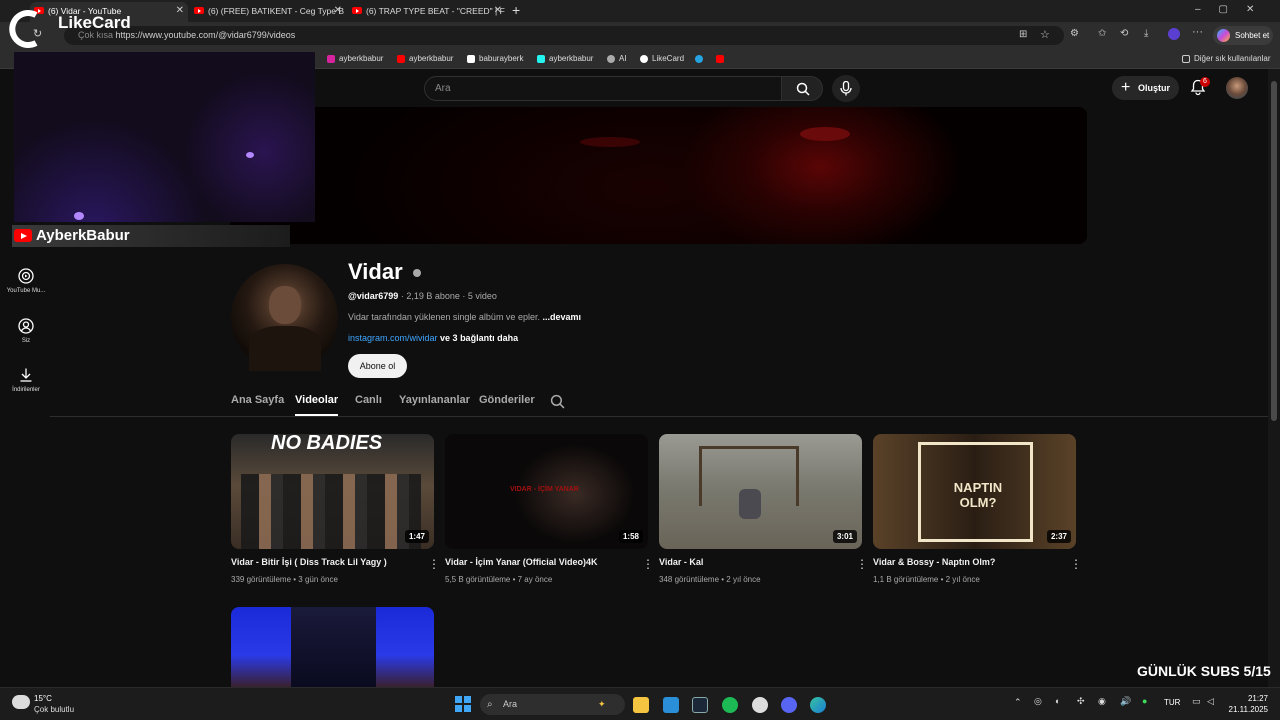 Image resolution: width=1280 pixels, height=720 pixels. Describe the element at coordinates (1243, 35) in the screenshot. I see `copilot-chat-button: Sohbet et` at that location.